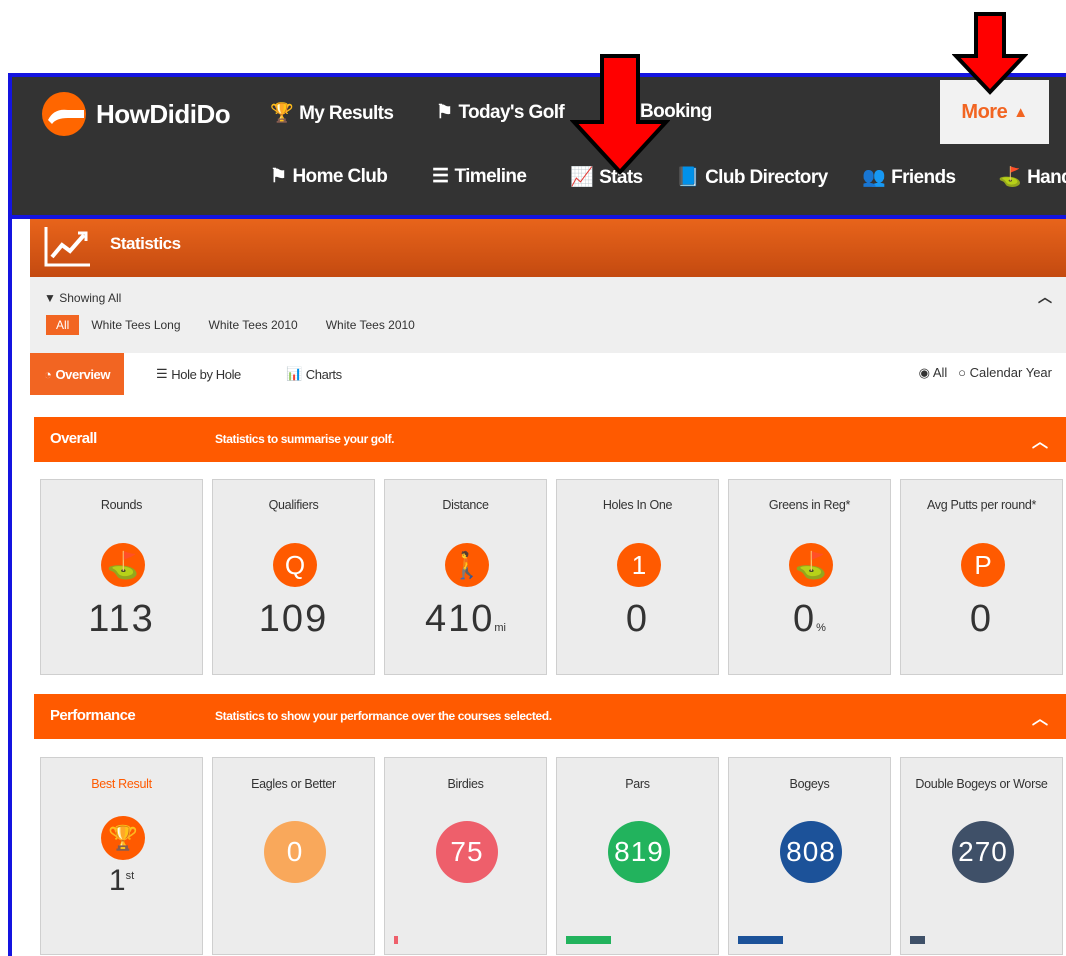 The height and width of the screenshot is (956, 1066). Describe the element at coordinates (983, 565) in the screenshot. I see `p-letter-icon: P` at that location.